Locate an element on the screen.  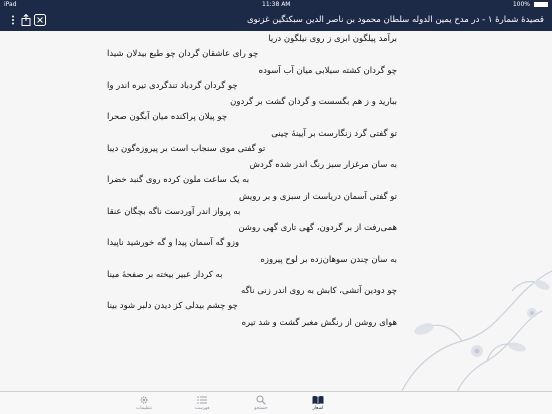
first-hemistich: همی‌رفت از بر گردون، گهی تاری گهی روشن is located at coordinates (317, 228).